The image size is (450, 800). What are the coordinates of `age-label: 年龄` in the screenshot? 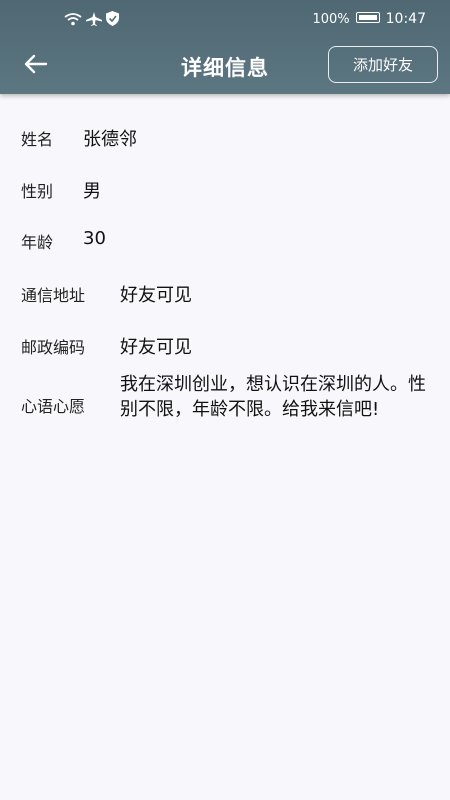 It's located at (37, 242).